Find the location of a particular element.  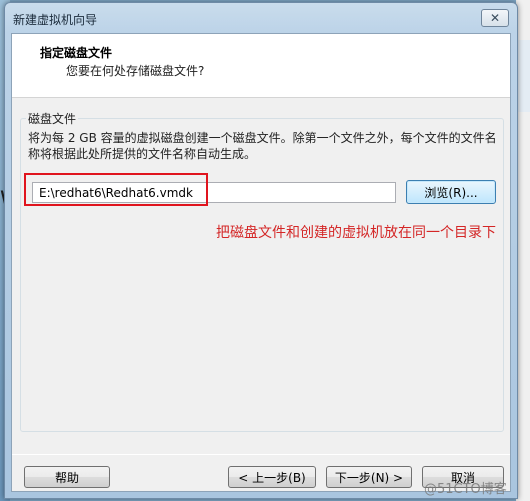

help-button: 帮助 is located at coordinates (67, 477).